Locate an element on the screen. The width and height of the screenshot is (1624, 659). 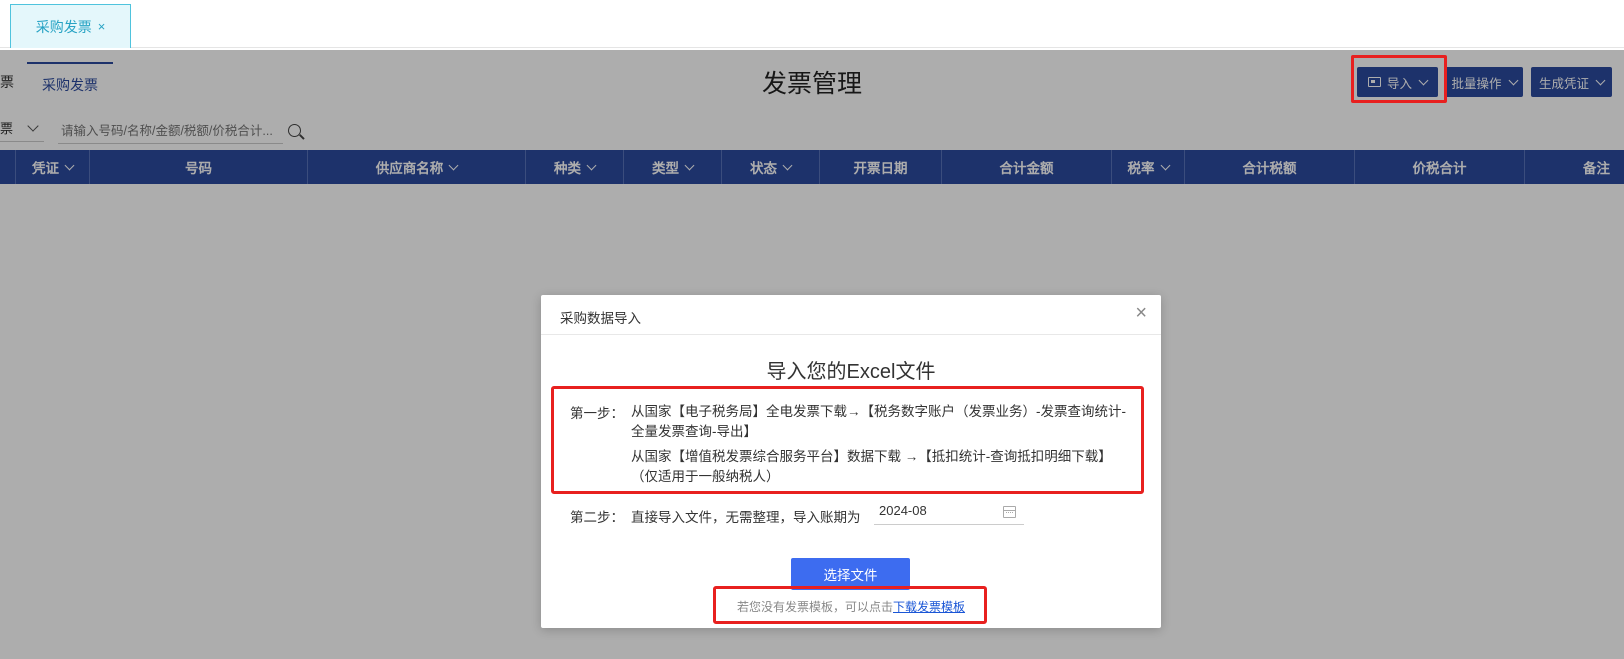
dialog-title: 采购数据导入 is located at coordinates (600, 318).